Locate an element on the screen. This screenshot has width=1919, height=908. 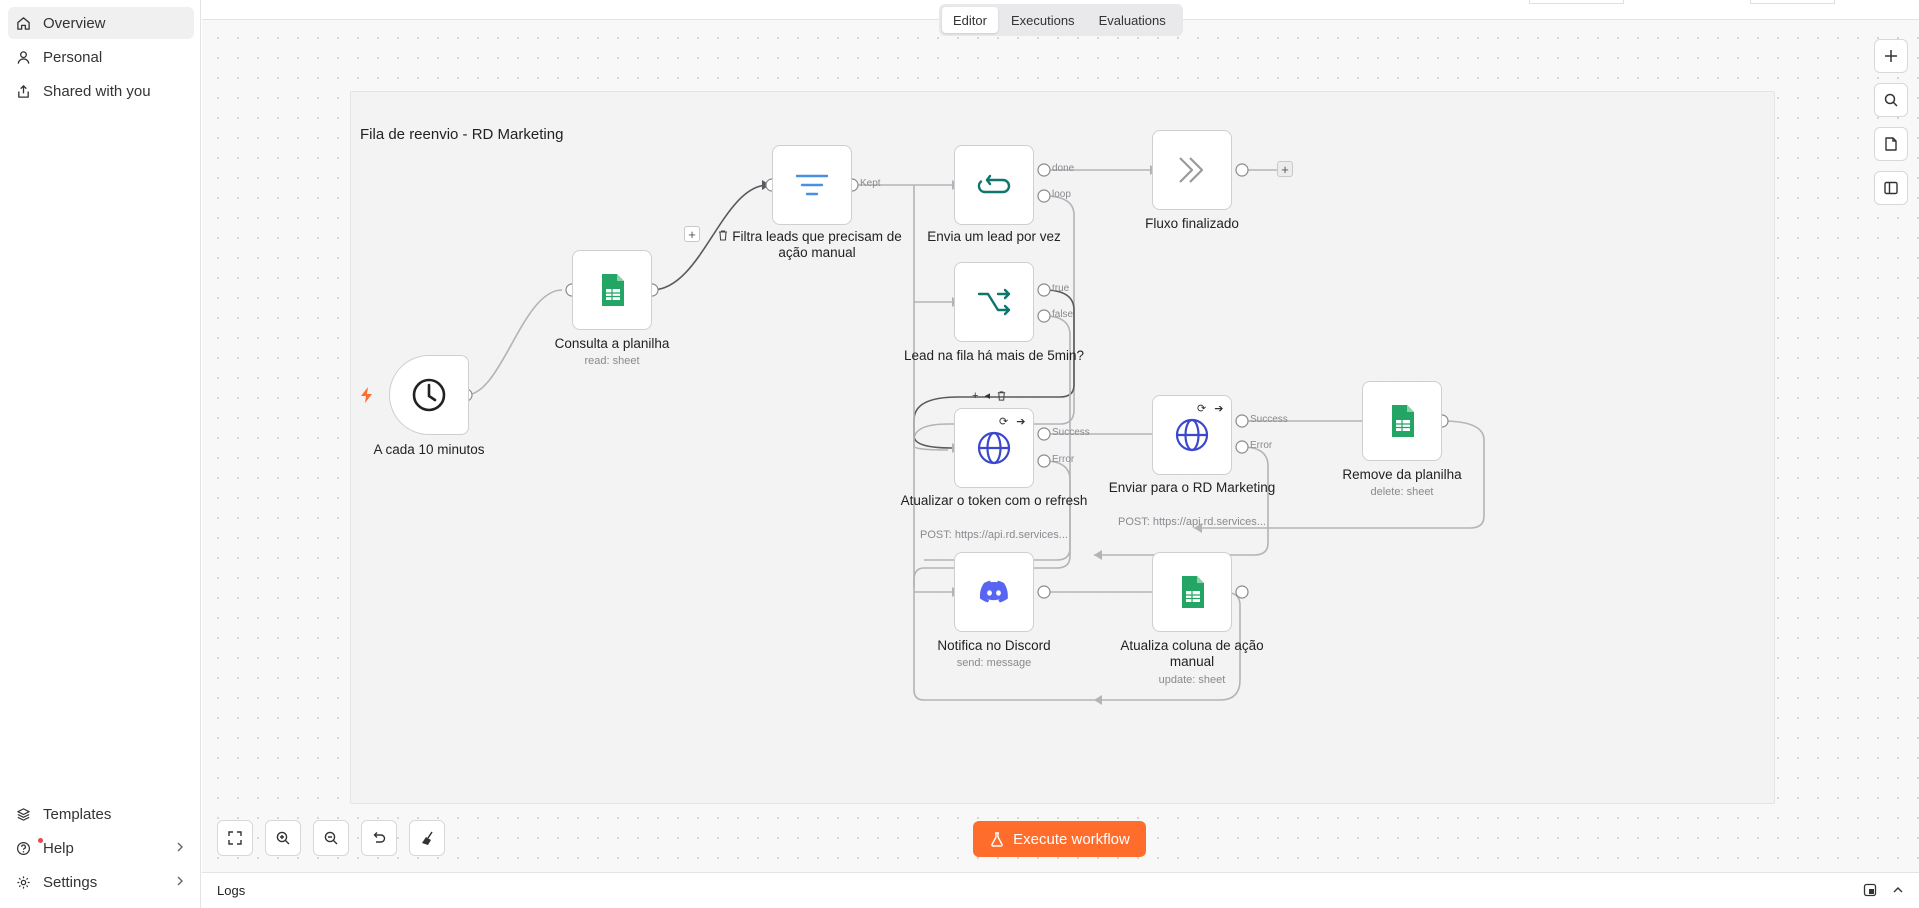
trash-icon is located at coordinates (1001, 395).